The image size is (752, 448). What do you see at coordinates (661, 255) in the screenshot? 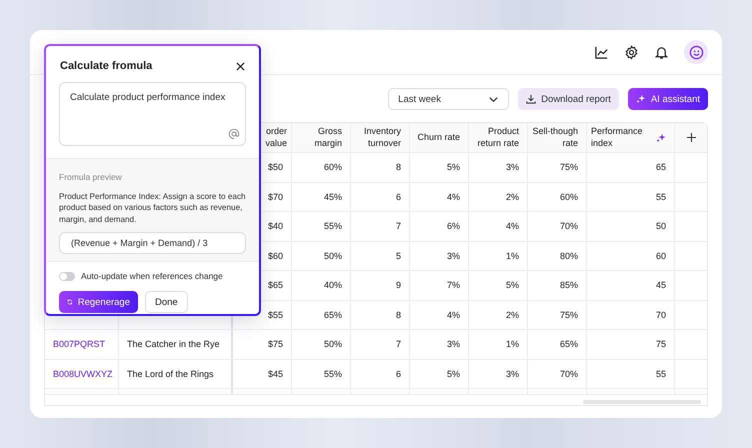
I see `table-cell: 60` at bounding box center [661, 255].